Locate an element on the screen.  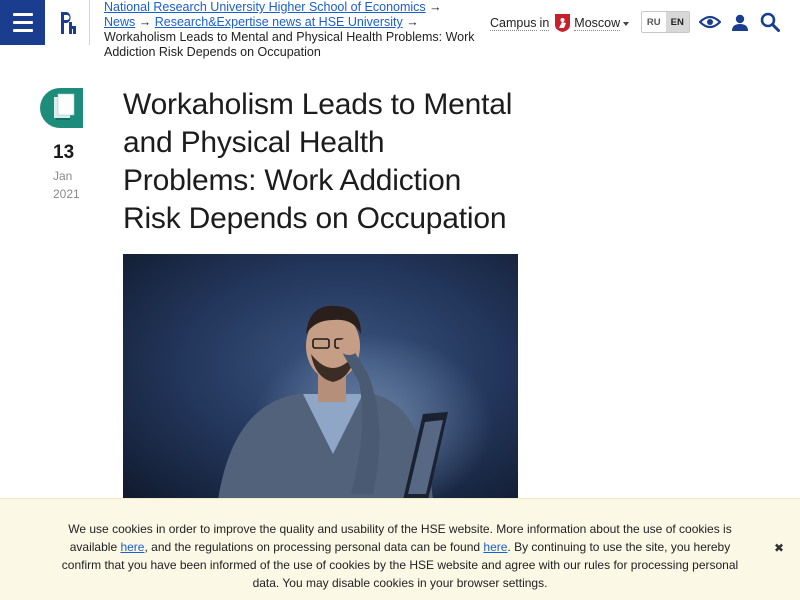
campus-selector: Campus in Moscow is located at coordinates (560, 23).